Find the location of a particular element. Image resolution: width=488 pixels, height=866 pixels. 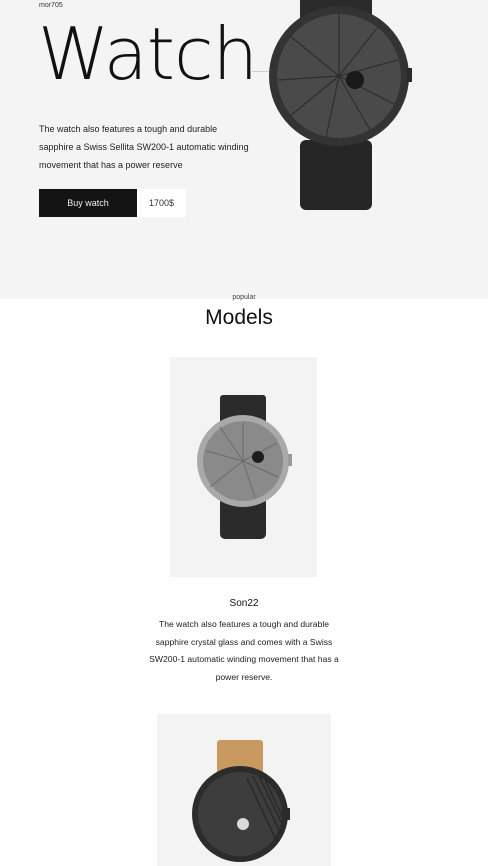

dark-watch-image is located at coordinates (340, 105).